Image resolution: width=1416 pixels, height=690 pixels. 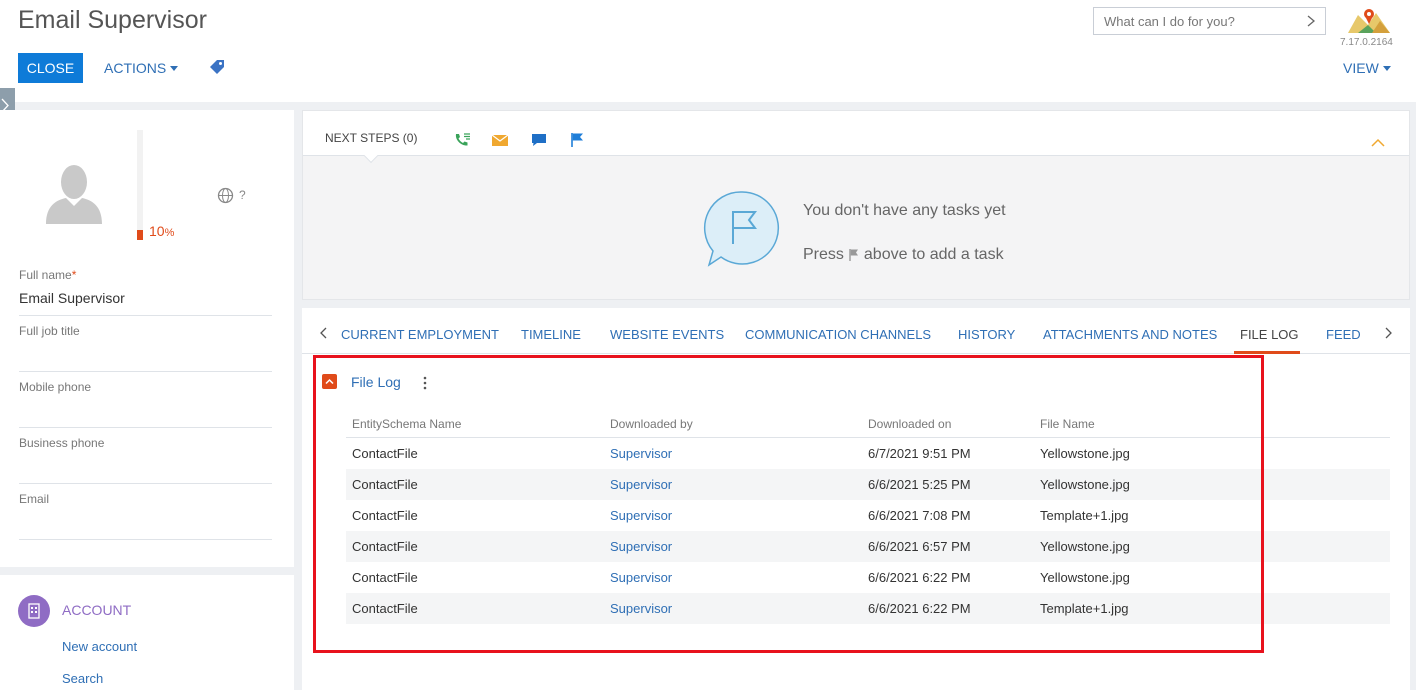 I want to click on actions-button: ACTIONS, so click(x=141, y=68).